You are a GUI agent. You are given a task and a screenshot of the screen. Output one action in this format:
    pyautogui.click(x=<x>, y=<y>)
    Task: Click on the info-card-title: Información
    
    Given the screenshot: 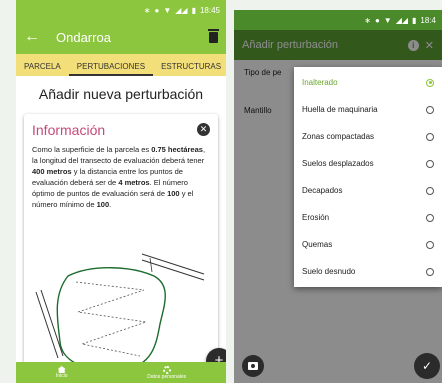 What is the action you would take?
    pyautogui.click(x=69, y=130)
    